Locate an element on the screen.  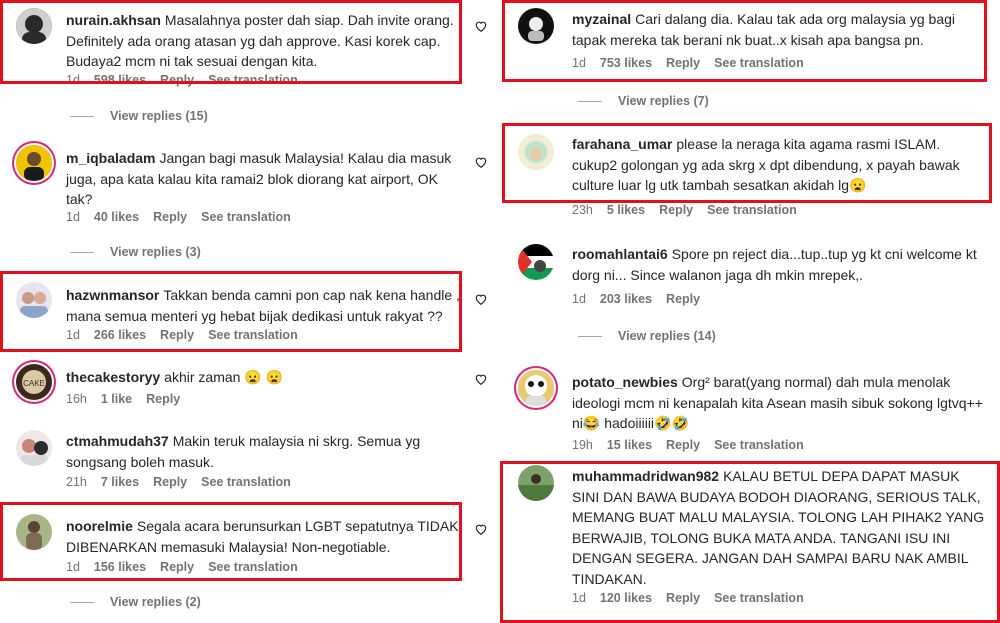
comment-meta: 1d 120 likes Reply See translation is located at coordinates (695, 598).